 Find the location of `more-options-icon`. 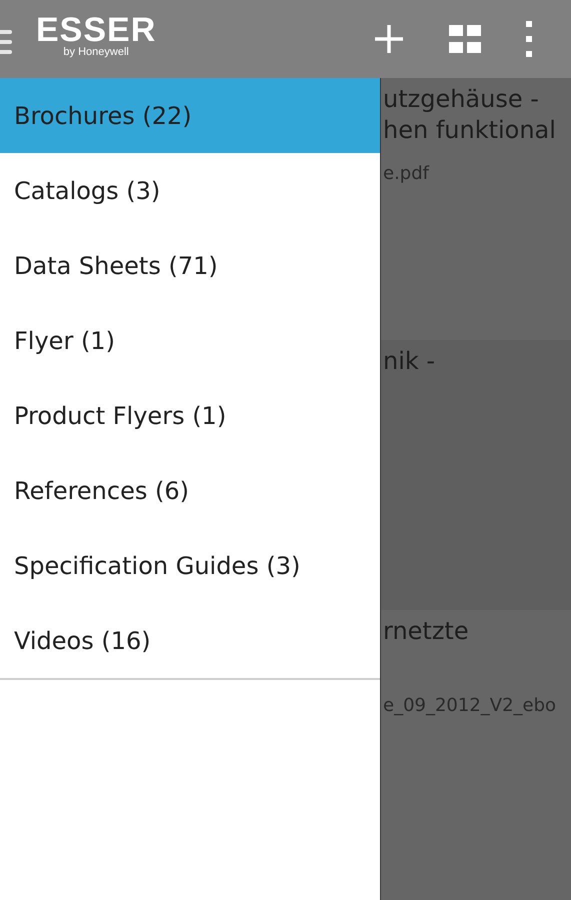

more-options-icon is located at coordinates (529, 39).